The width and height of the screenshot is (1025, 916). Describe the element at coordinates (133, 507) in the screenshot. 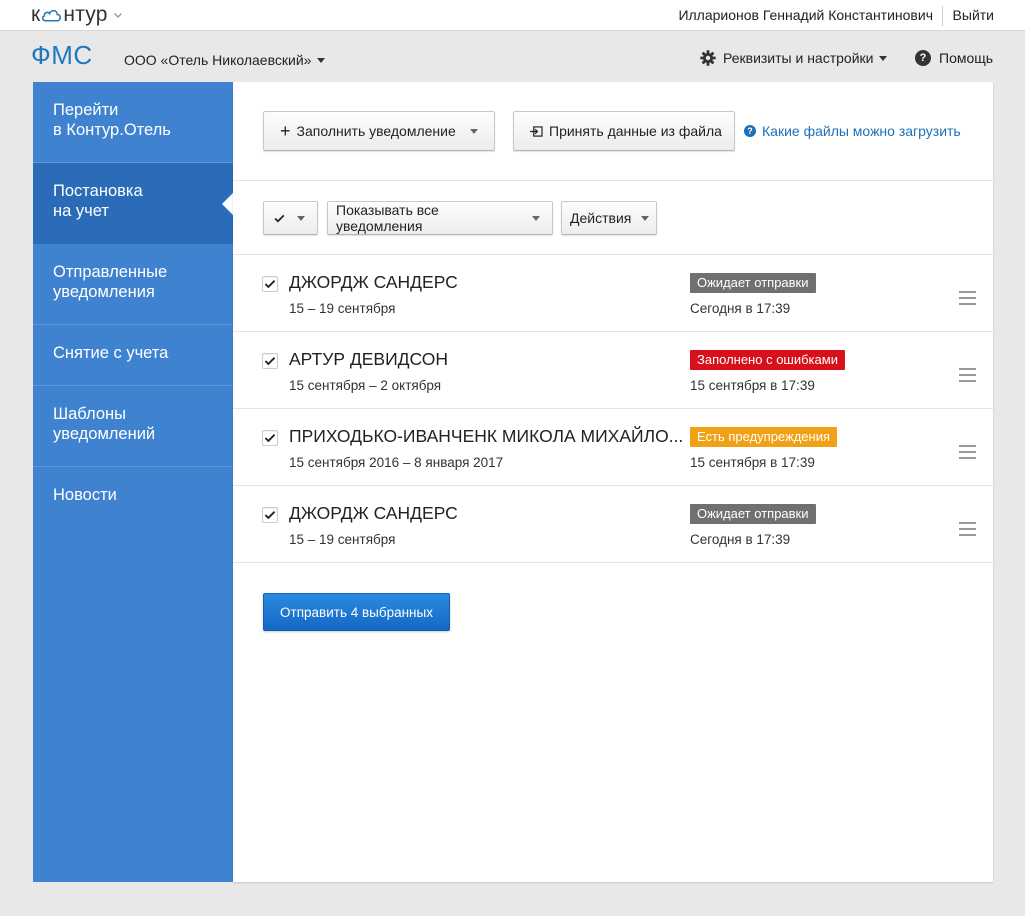

I see `sidebar-item-news: Новости` at that location.